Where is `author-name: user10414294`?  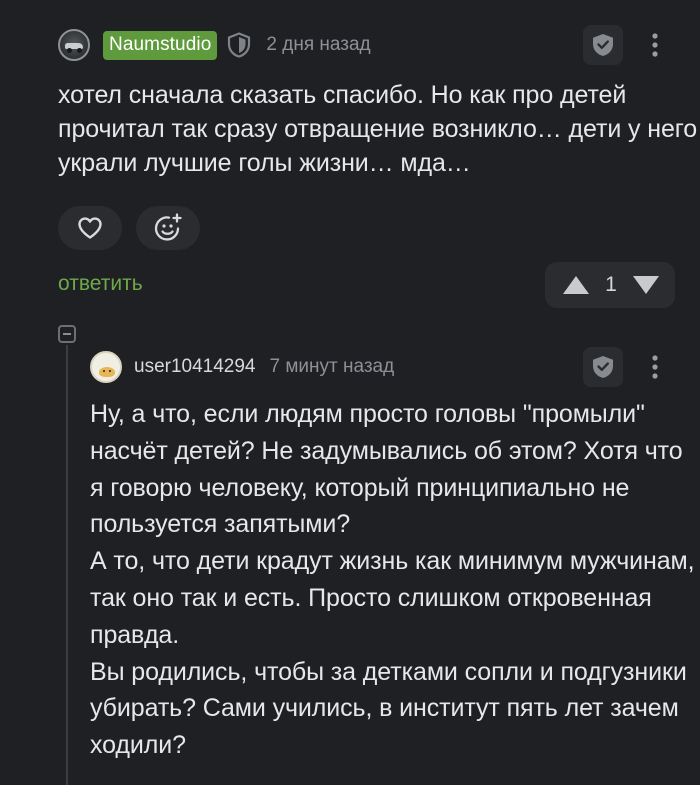
author-name: user10414294 is located at coordinates (195, 367).